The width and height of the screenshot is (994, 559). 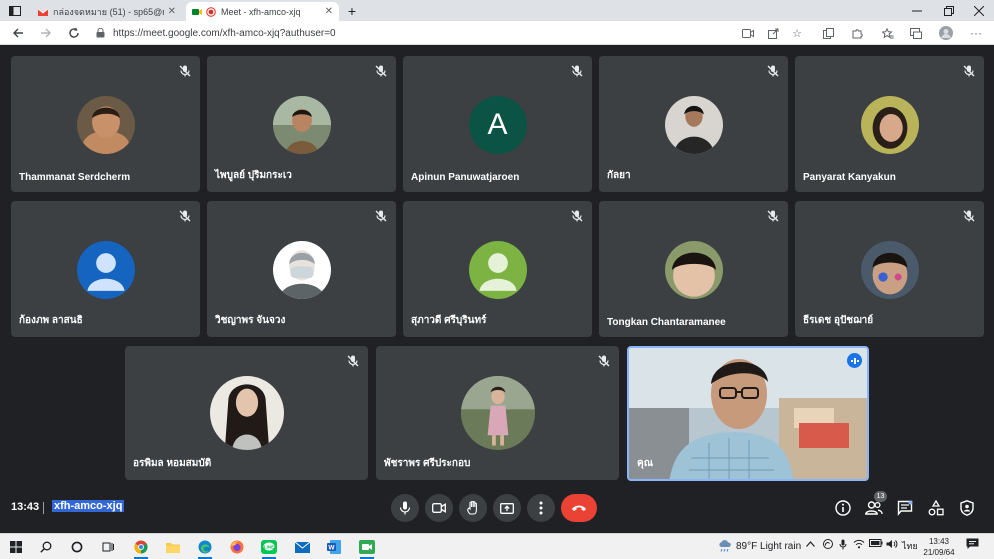 I want to click on leave-call-button, so click(x=579, y=508).